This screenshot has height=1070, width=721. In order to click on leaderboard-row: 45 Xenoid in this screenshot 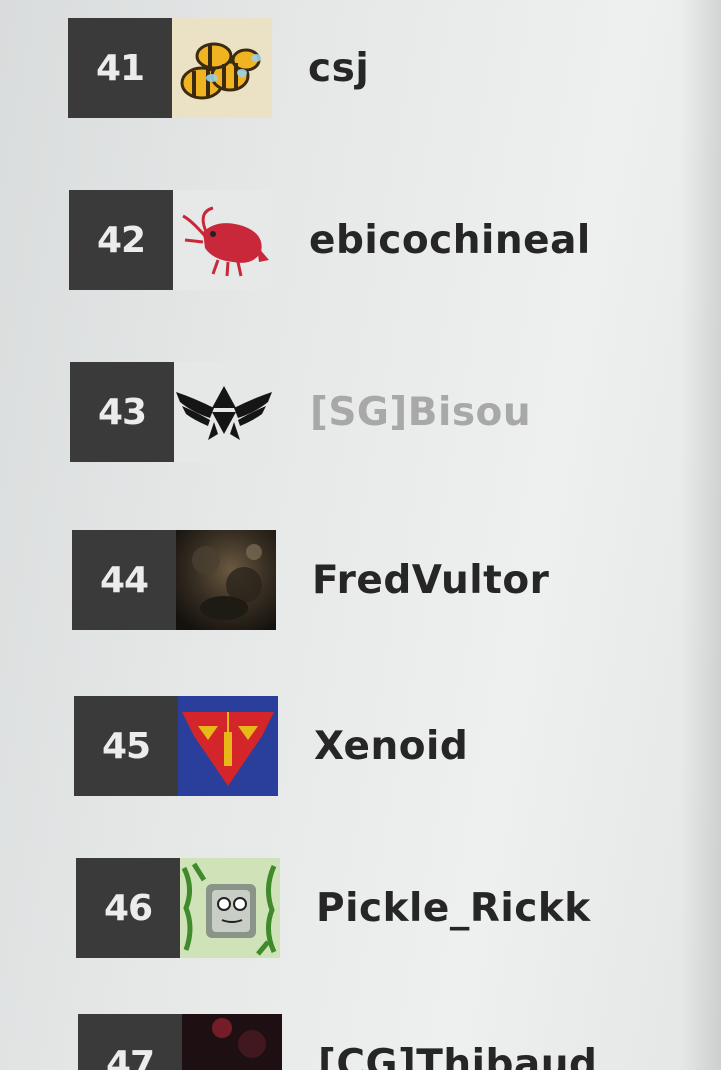, I will do `click(271, 746)`.